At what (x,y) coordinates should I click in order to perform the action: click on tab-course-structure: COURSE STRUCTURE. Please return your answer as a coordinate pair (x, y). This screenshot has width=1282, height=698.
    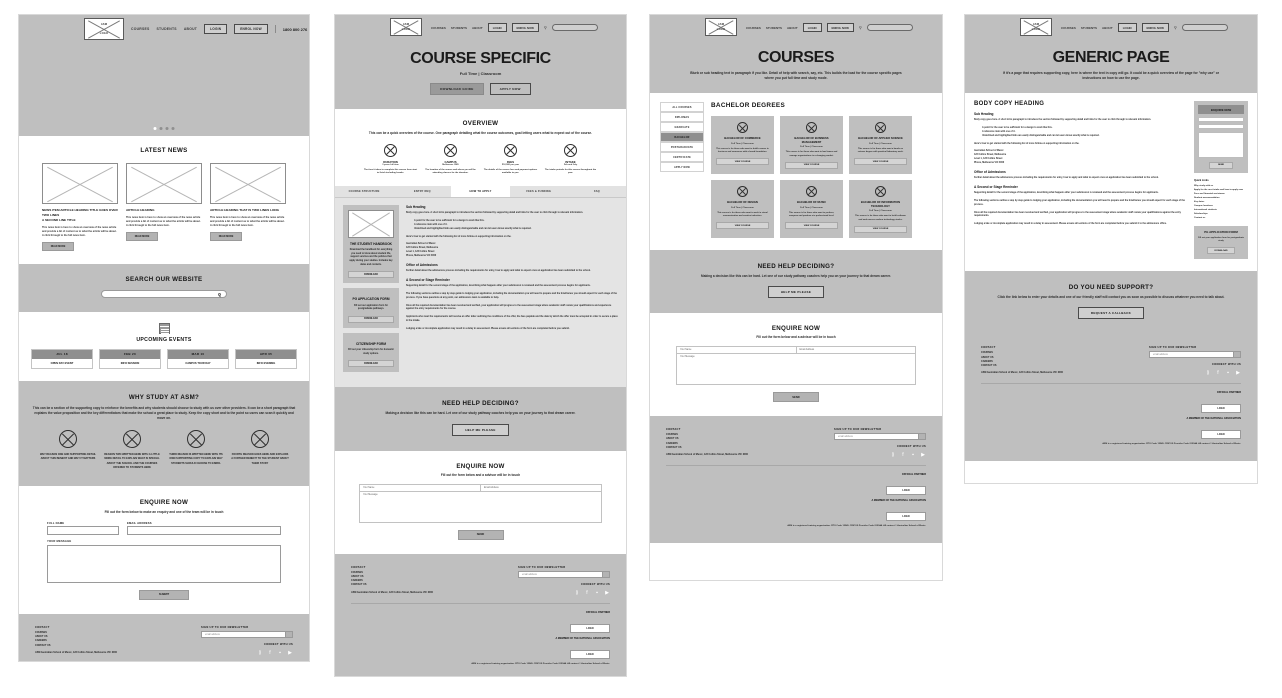
    Looking at the image, I should click on (364, 191).